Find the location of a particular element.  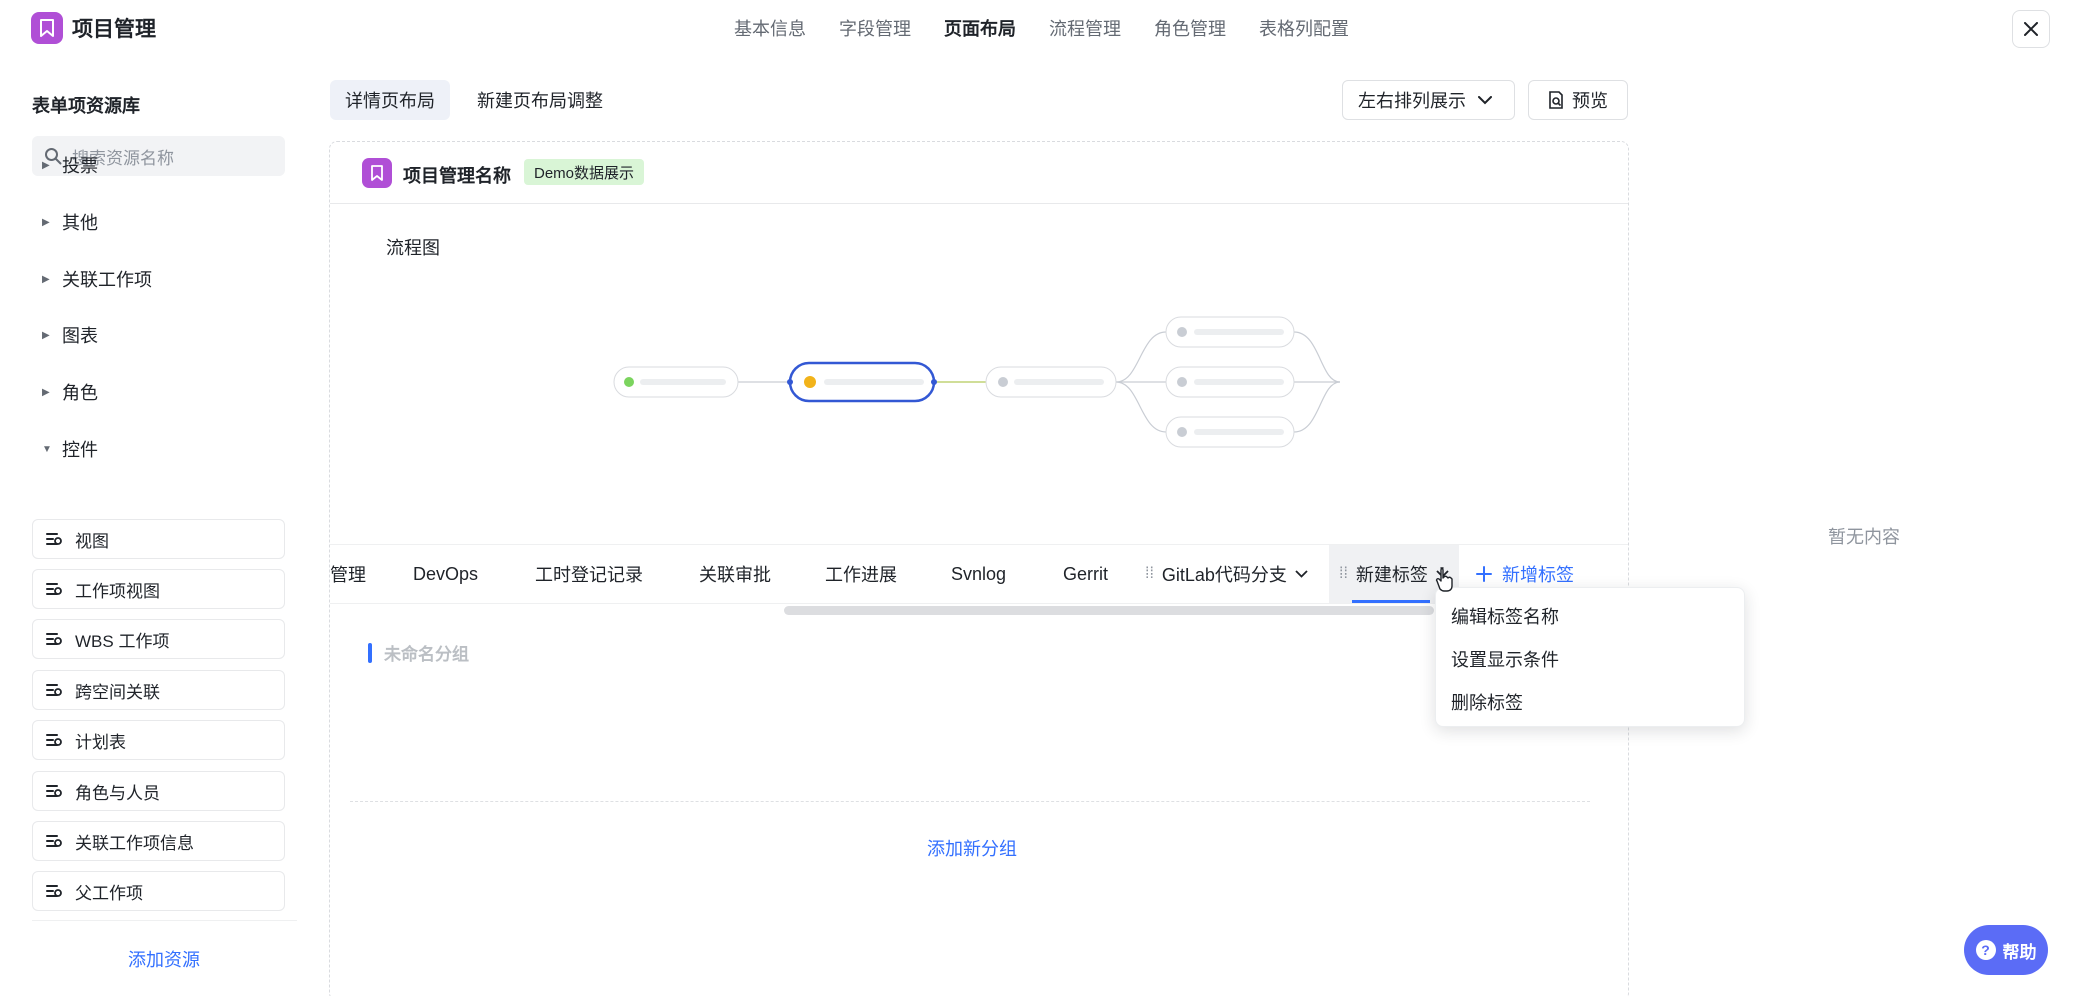

control-label: 跨空间关联 is located at coordinates (117, 692).